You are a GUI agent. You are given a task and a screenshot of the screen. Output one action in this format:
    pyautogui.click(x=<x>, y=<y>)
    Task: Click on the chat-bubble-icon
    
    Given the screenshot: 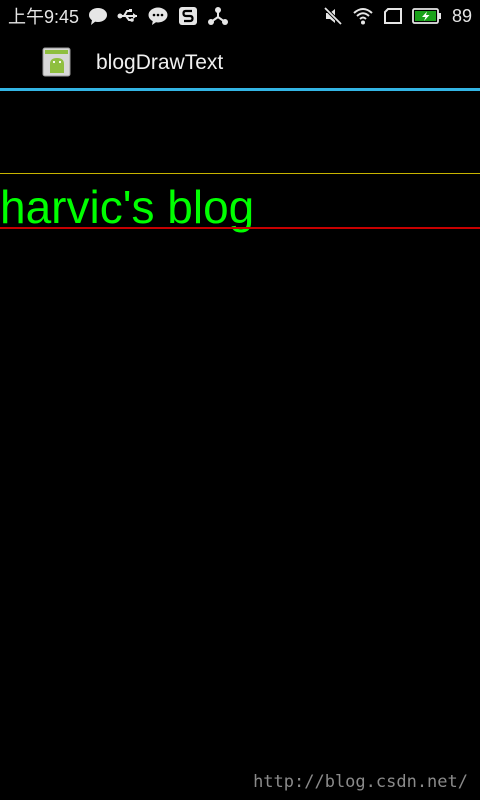 What is the action you would take?
    pyautogui.click(x=98, y=16)
    